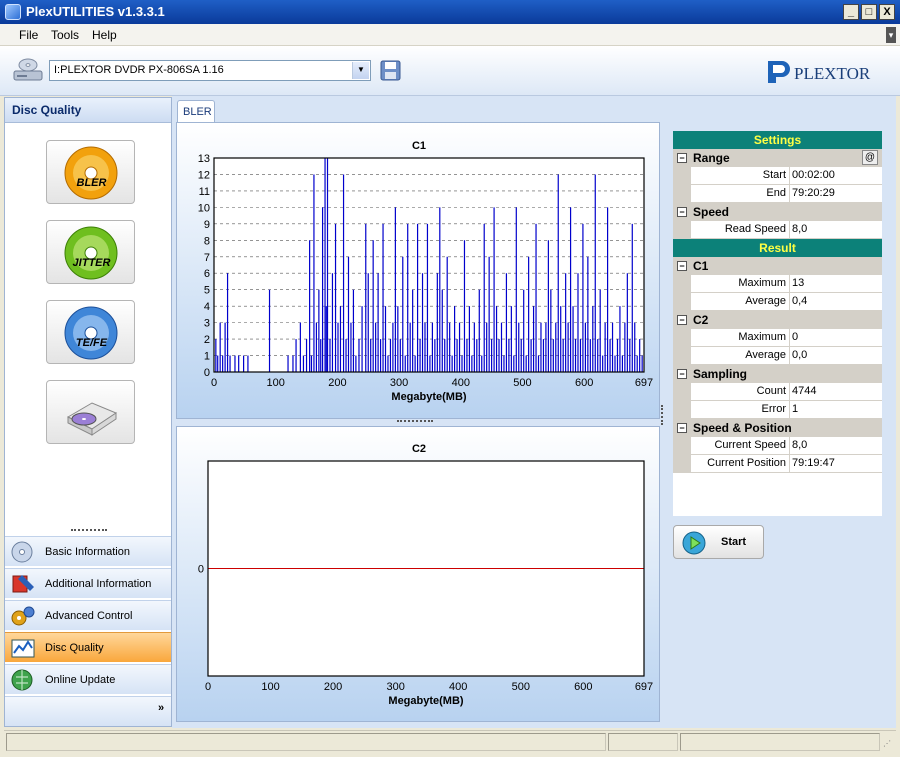  I want to click on gears-icon, so click(23, 616).